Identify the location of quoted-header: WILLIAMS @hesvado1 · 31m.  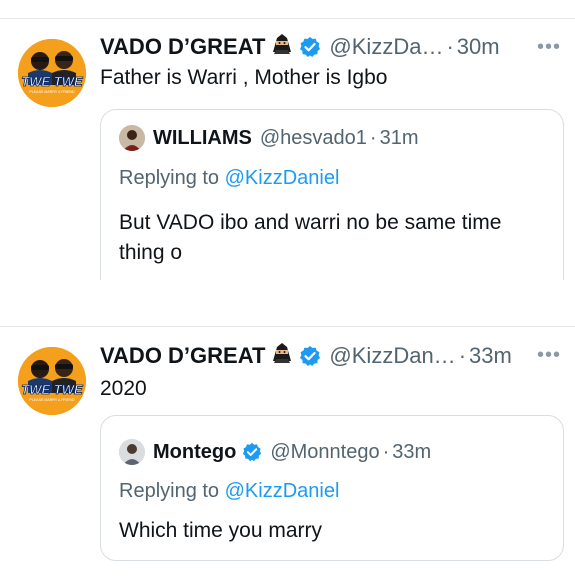
(269, 138).